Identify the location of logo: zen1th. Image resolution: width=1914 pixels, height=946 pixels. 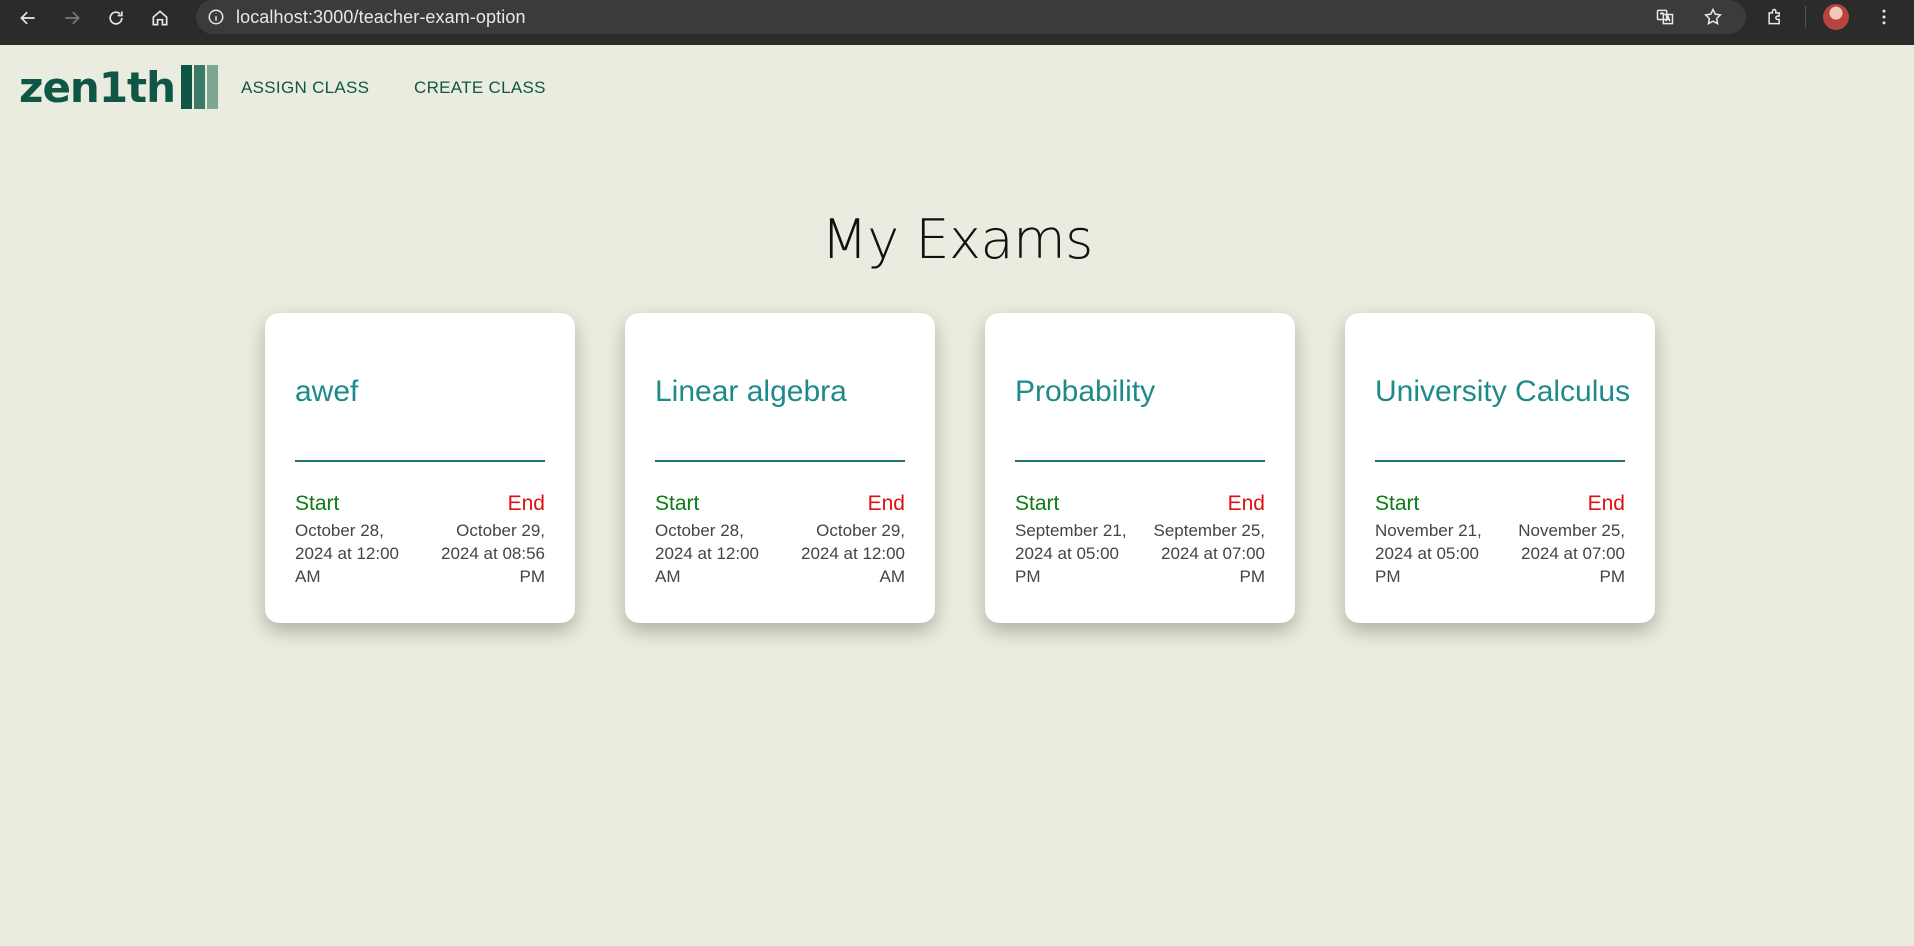
(119, 87).